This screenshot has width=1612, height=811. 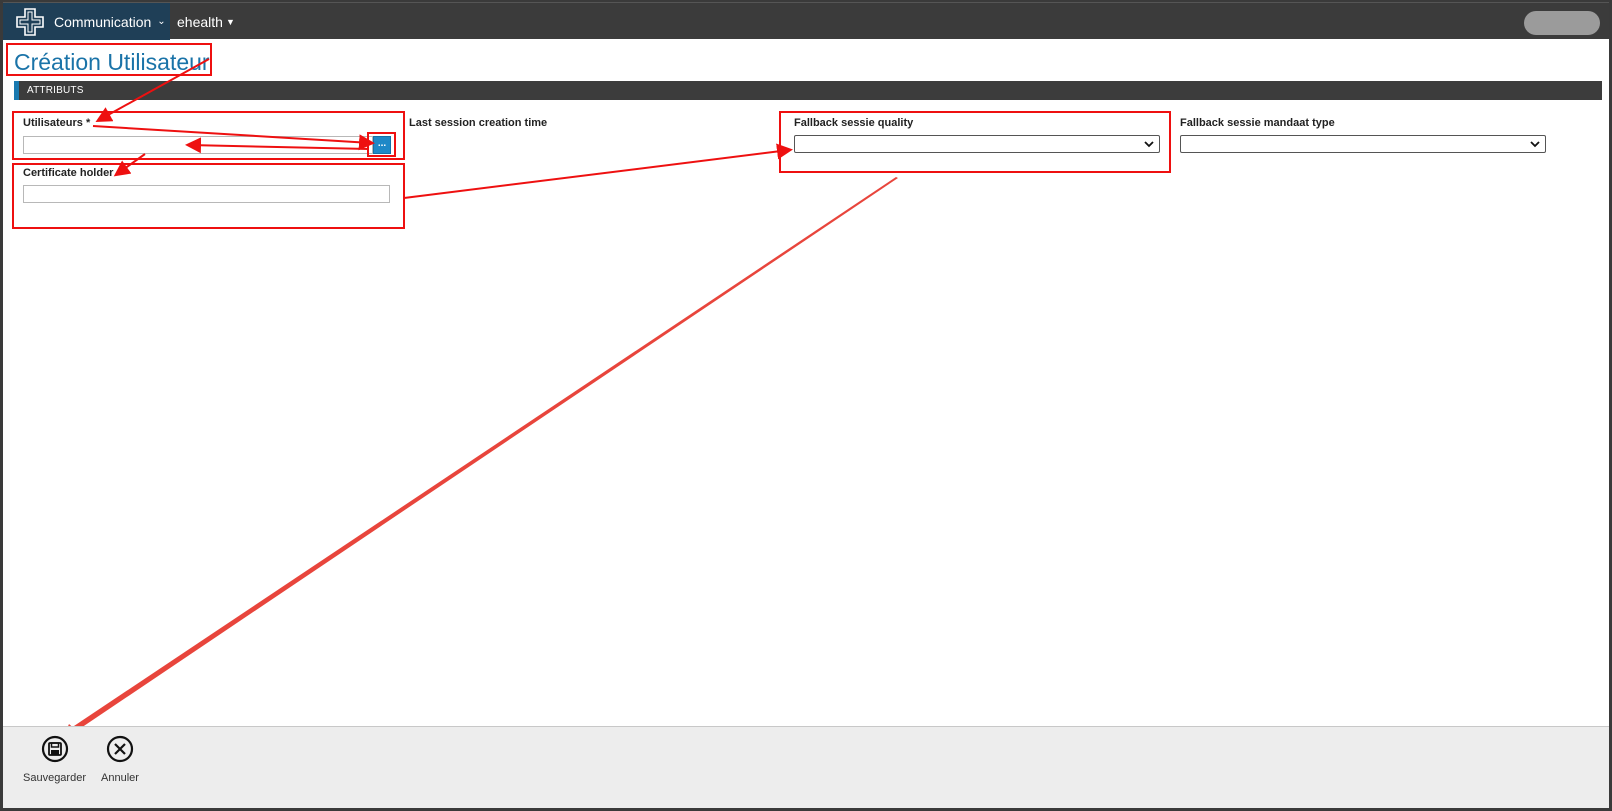 What do you see at coordinates (55, 90) in the screenshot?
I see `section-label: ATTRIBUTS` at bounding box center [55, 90].